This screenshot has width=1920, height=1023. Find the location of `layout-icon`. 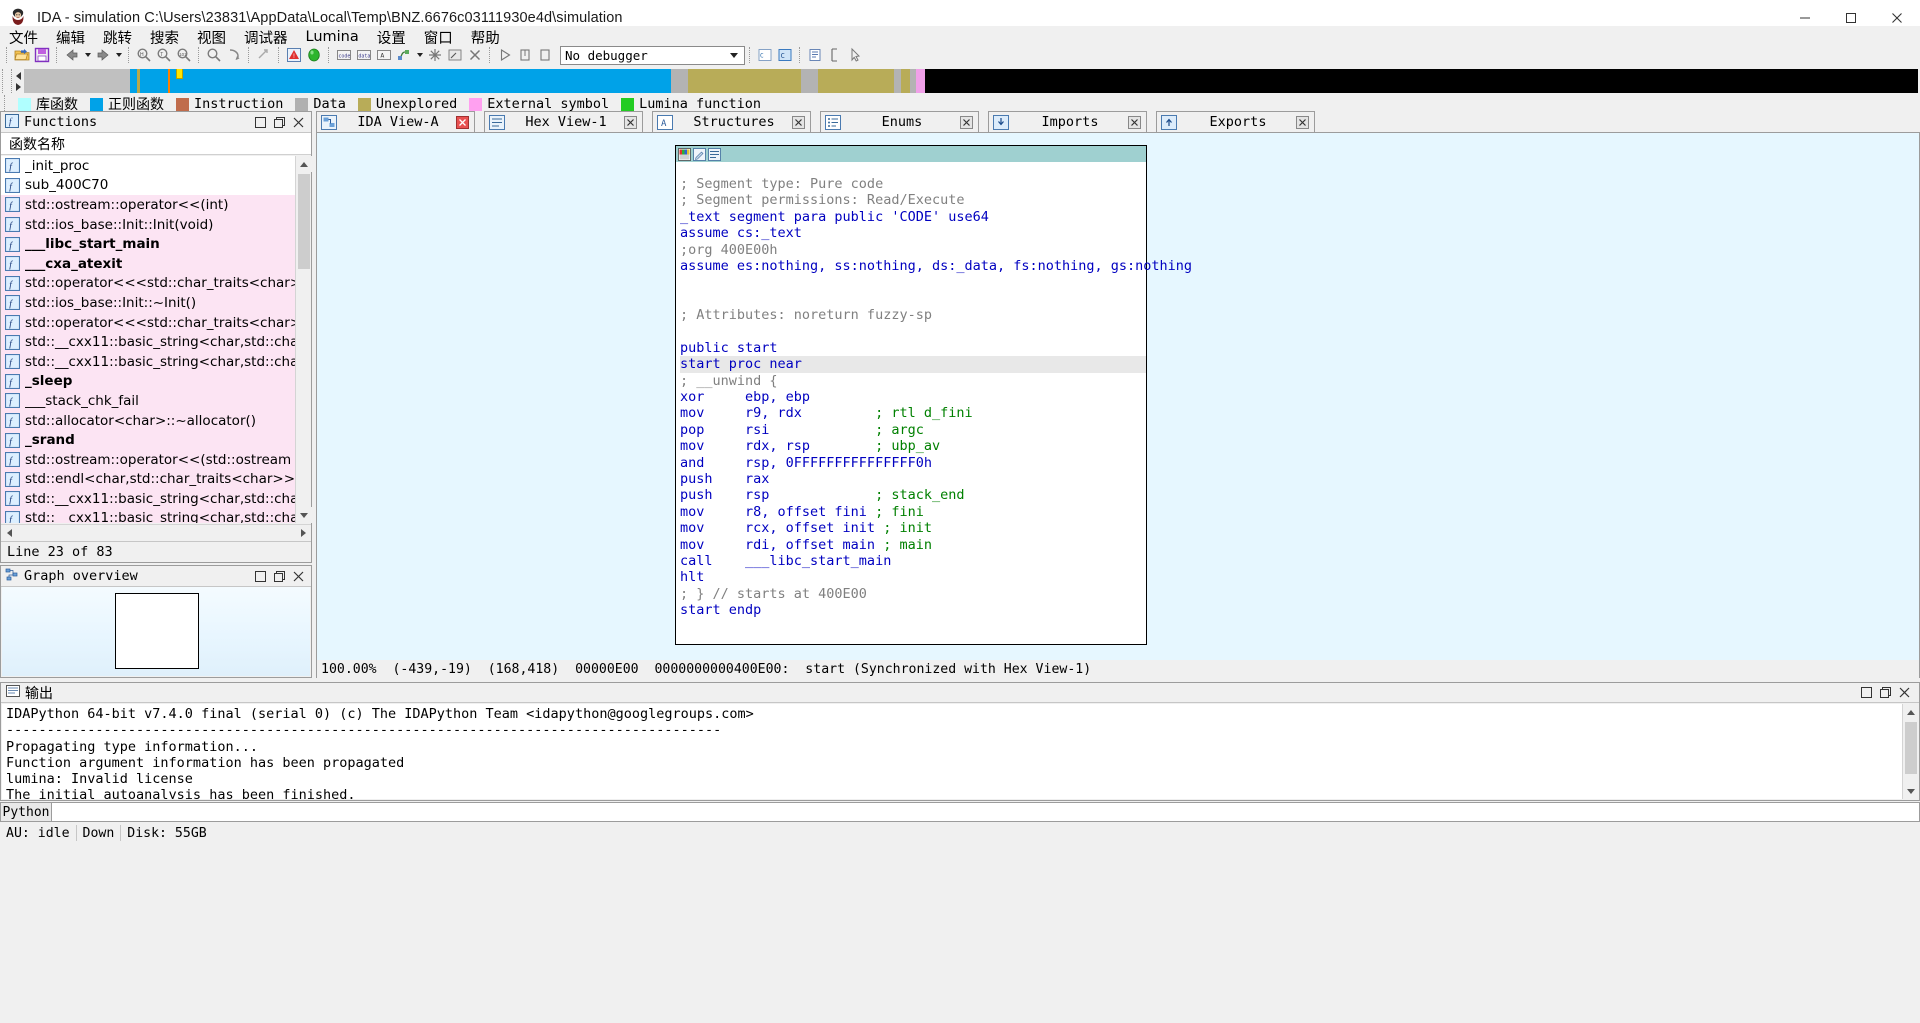

layout-icon is located at coordinates (714, 154).